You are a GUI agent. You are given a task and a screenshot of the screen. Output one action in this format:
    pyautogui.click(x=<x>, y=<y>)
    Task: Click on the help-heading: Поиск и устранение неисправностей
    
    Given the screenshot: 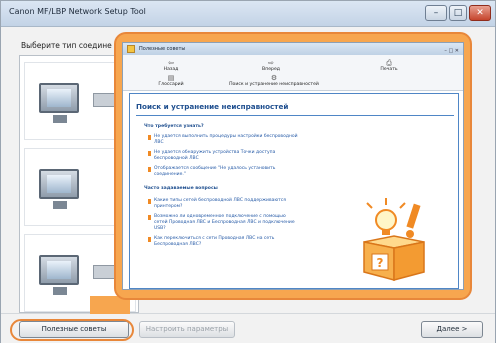 What is the action you would take?
    pyautogui.click(x=212, y=106)
    